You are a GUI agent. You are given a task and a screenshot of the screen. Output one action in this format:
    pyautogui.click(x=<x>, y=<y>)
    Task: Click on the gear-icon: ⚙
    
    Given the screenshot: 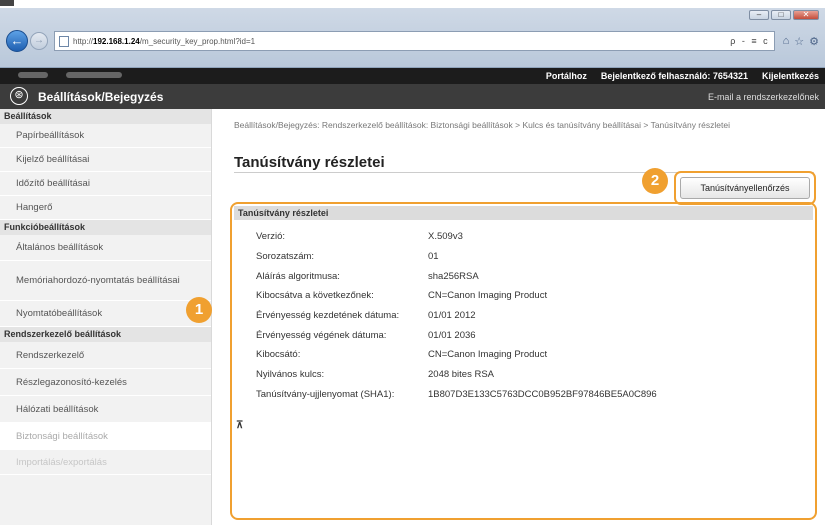 What is the action you would take?
    pyautogui.click(x=814, y=41)
    